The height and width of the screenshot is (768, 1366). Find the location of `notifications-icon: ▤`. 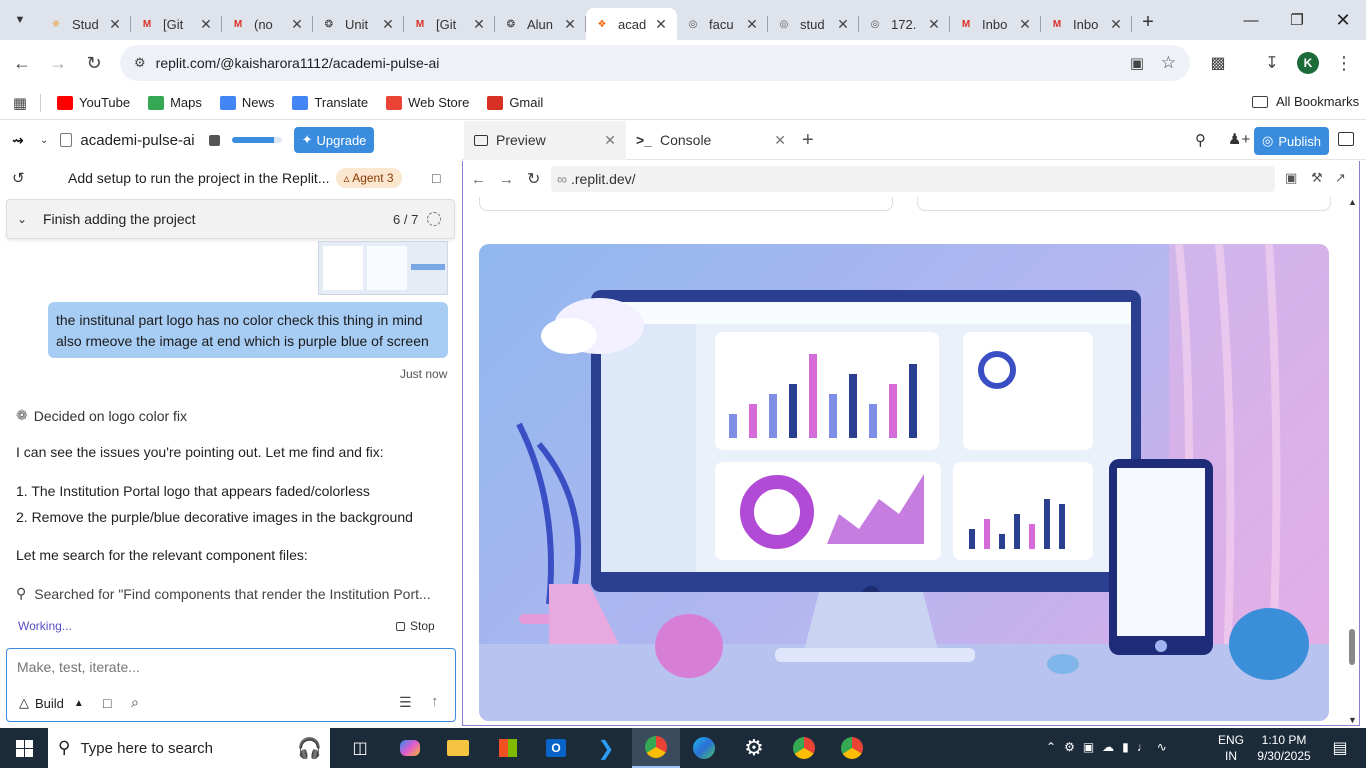

notifications-icon: ▤ is located at coordinates (1340, 748).